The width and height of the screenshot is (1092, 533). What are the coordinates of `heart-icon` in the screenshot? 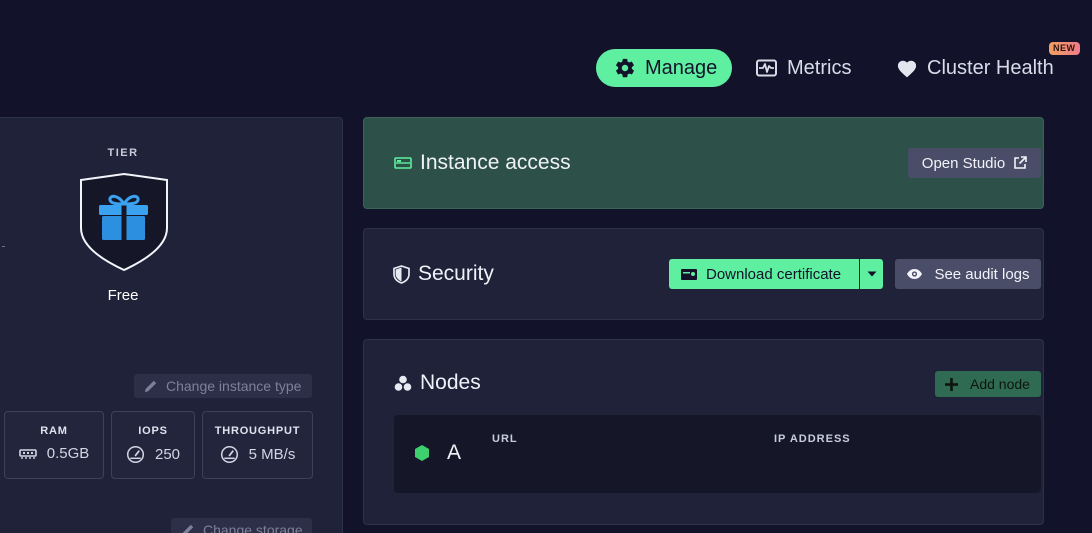 It's located at (907, 69).